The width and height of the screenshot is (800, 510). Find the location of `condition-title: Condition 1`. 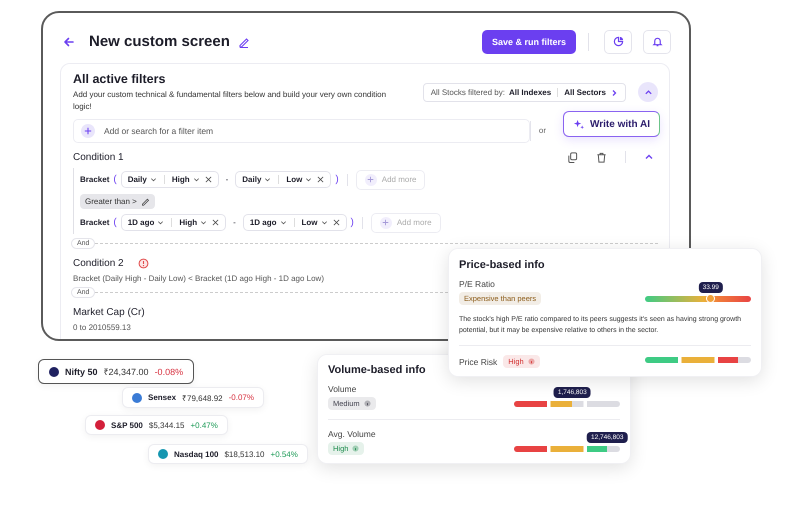

condition-title: Condition 1 is located at coordinates (98, 157).